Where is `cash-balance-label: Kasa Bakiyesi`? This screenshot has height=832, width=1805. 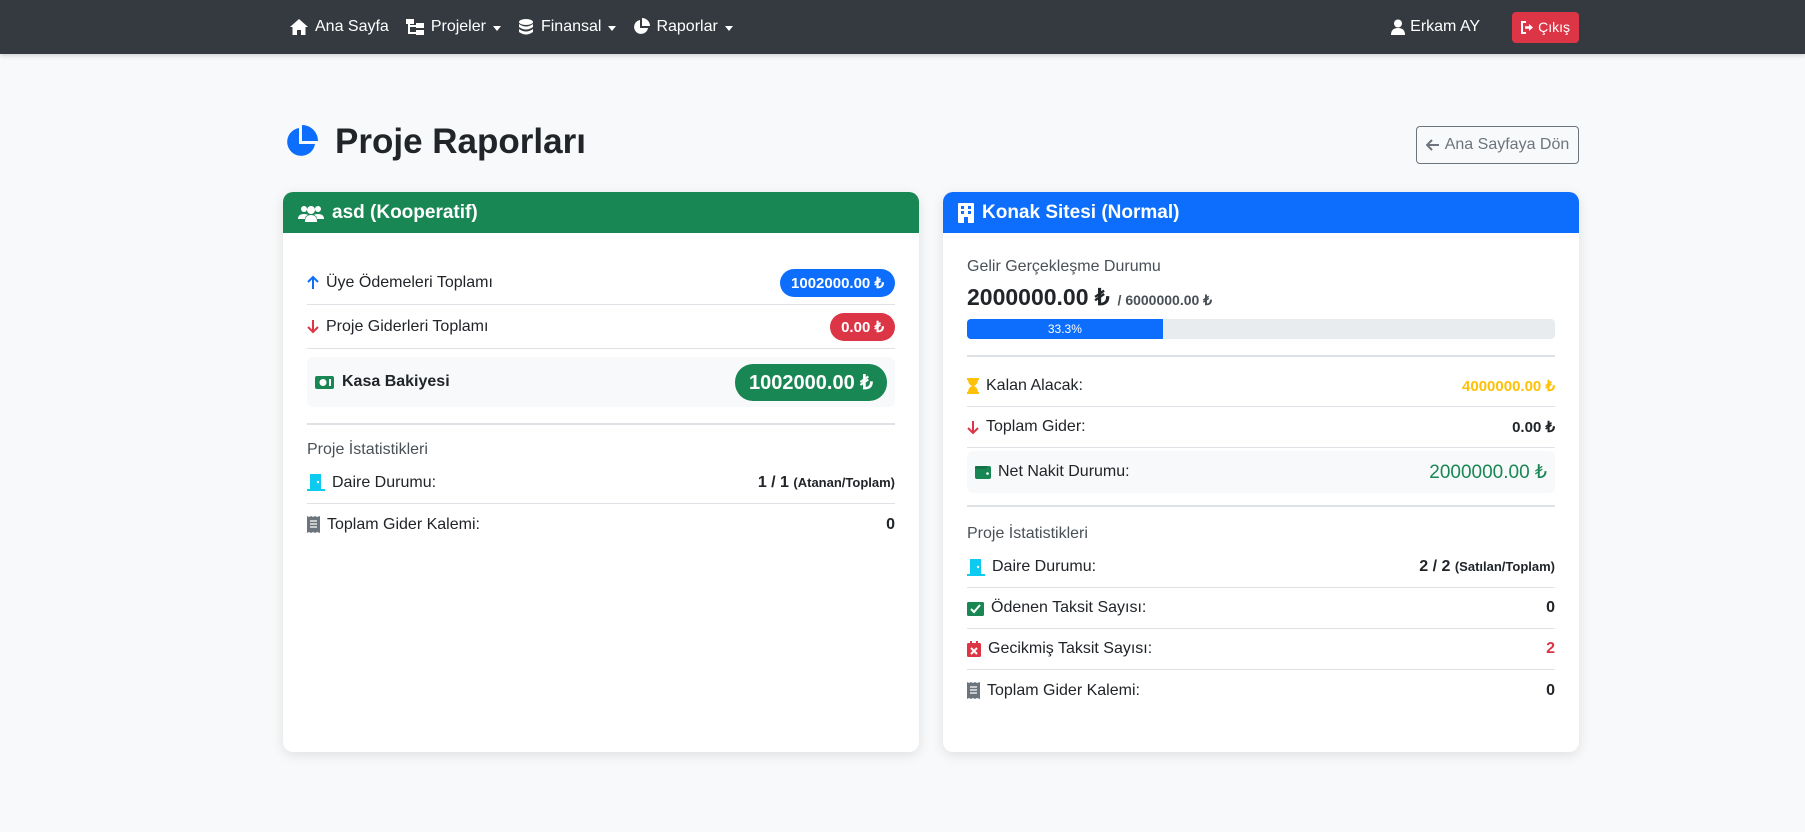 cash-balance-label: Kasa Bakiyesi is located at coordinates (396, 381).